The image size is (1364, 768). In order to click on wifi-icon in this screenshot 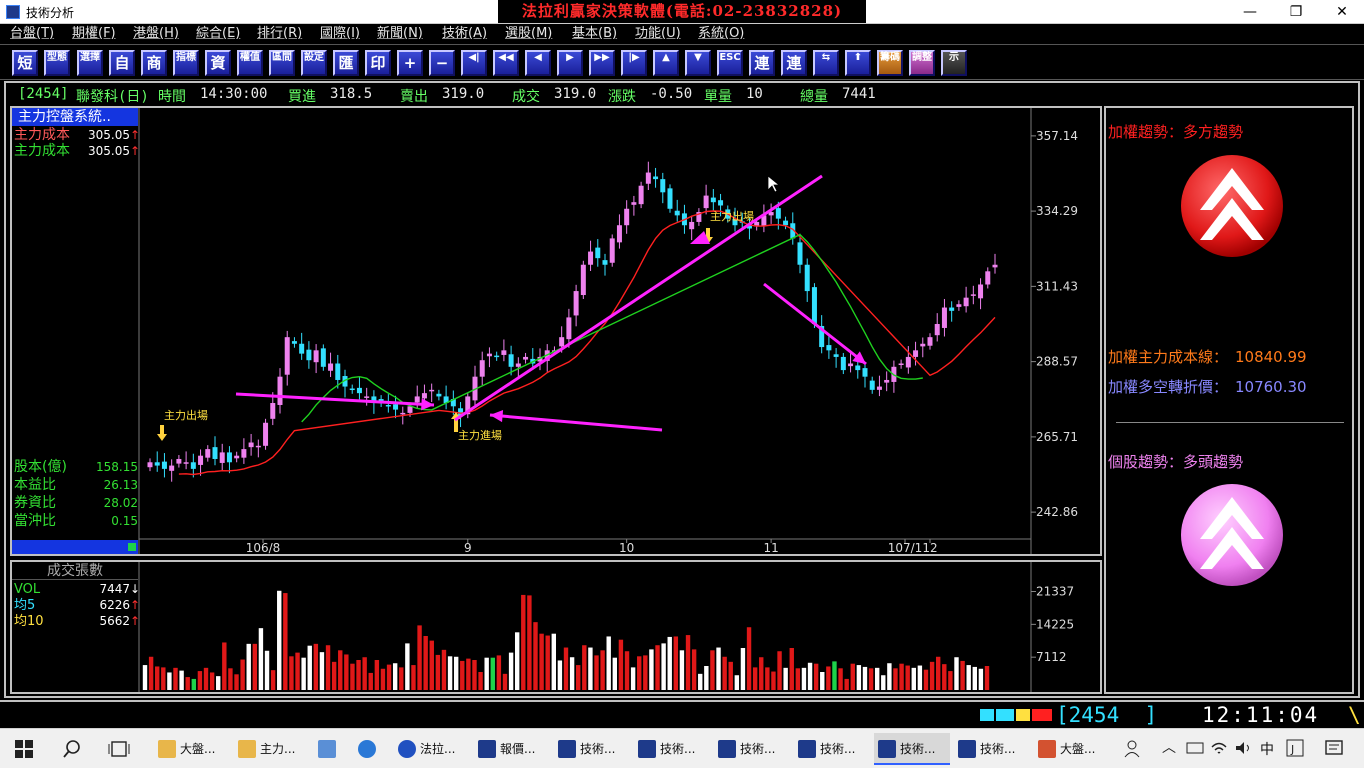, I will do `click(1219, 748)`.